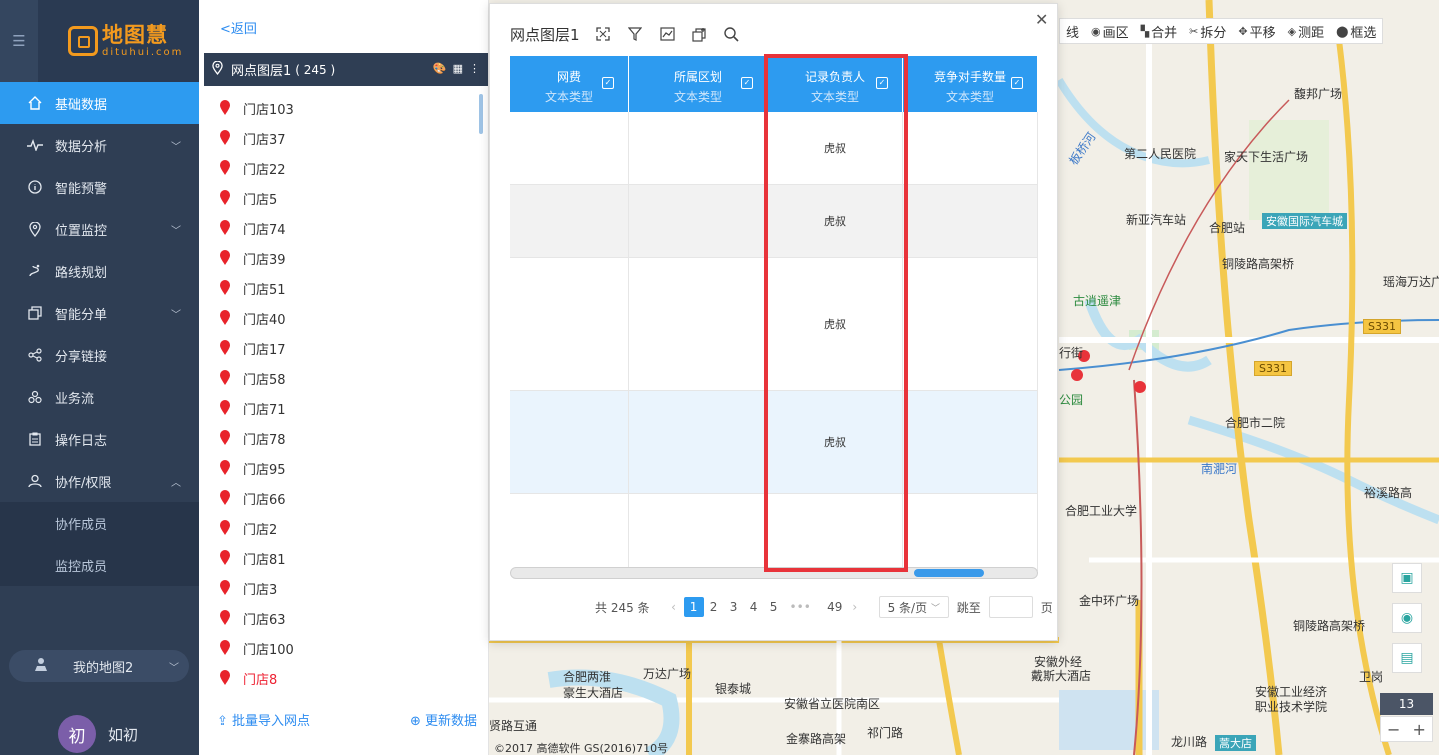 Image resolution: width=1439 pixels, height=755 pixels. I want to click on page-number: 3, so click(734, 607).